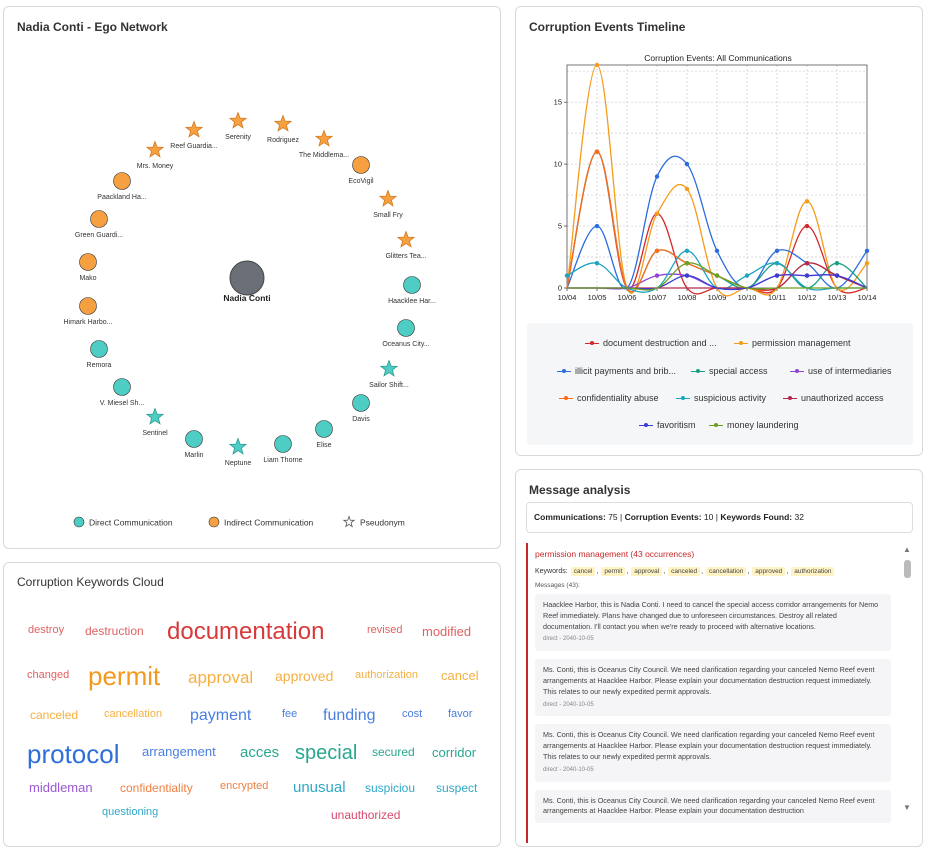 The image size is (928, 850). Describe the element at coordinates (155, 155) in the screenshot. I see `network-node: Mrs. Money` at that location.